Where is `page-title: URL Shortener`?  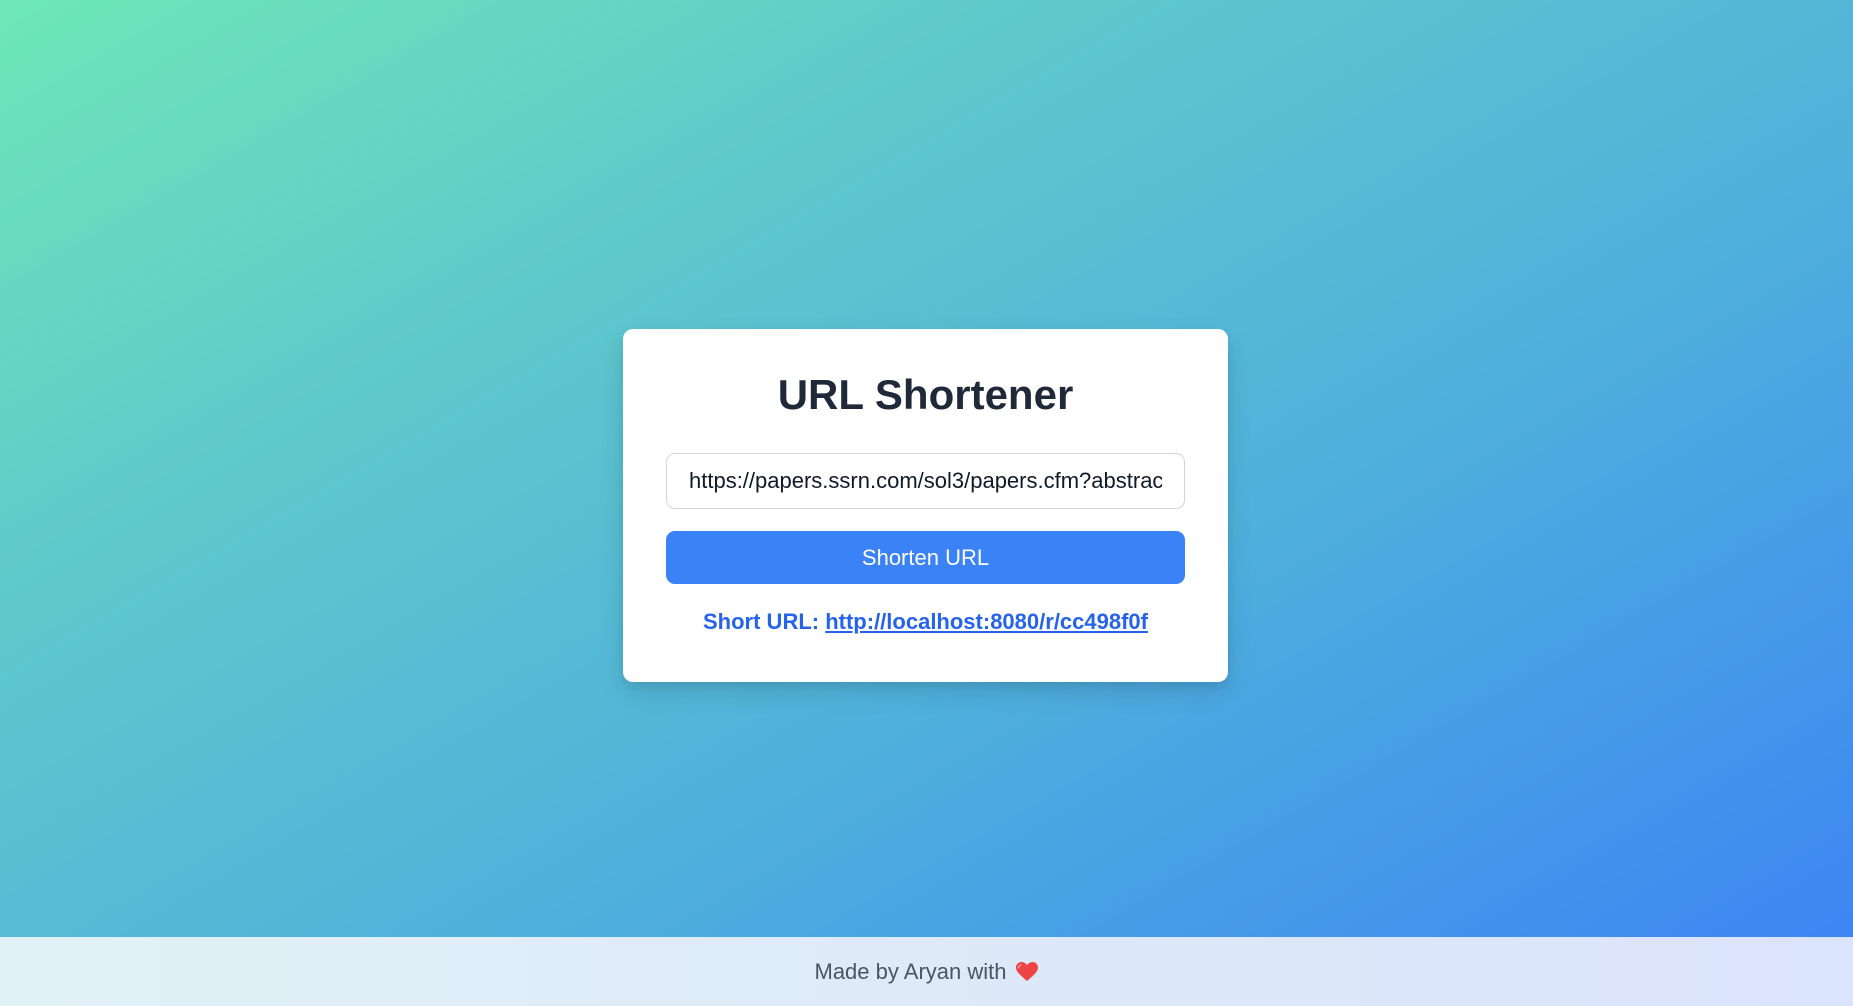
page-title: URL Shortener is located at coordinates (925, 394).